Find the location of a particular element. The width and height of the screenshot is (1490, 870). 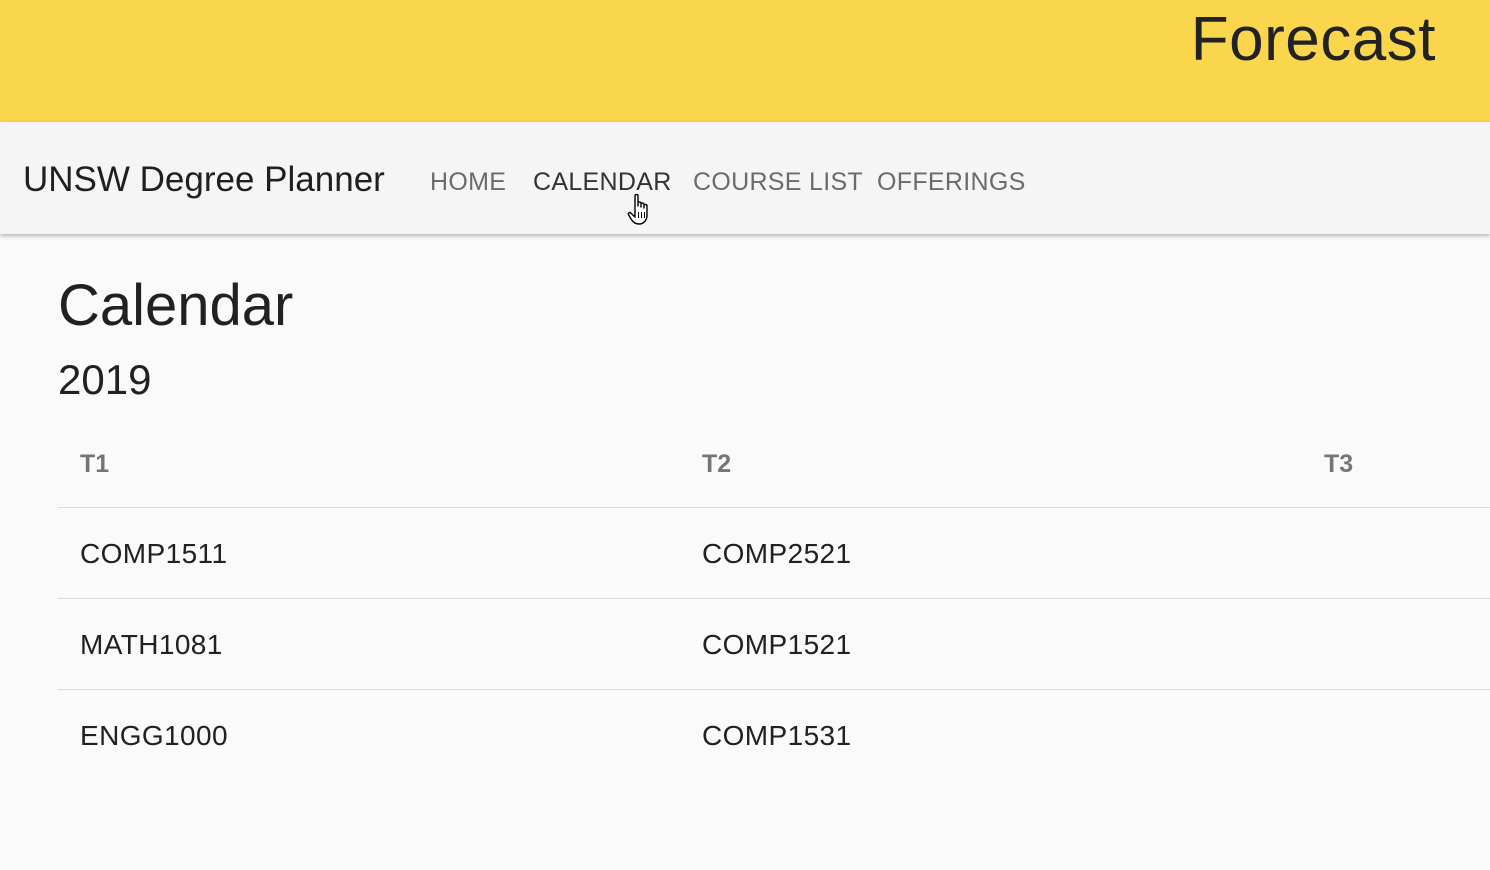

hand-pointer-cursor-icon is located at coordinates (642, 212).